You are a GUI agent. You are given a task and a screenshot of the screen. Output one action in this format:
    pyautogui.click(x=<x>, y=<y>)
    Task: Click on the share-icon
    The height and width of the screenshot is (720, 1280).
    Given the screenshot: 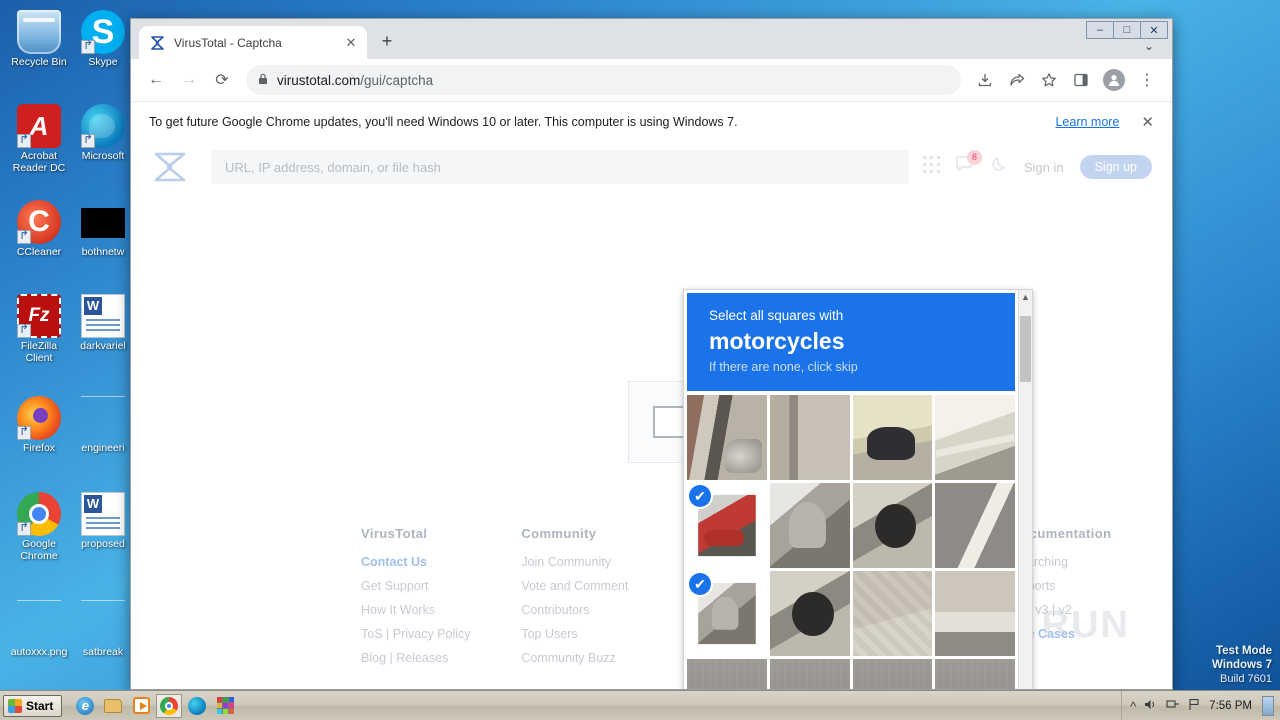 What is the action you would take?
    pyautogui.click(x=1017, y=80)
    